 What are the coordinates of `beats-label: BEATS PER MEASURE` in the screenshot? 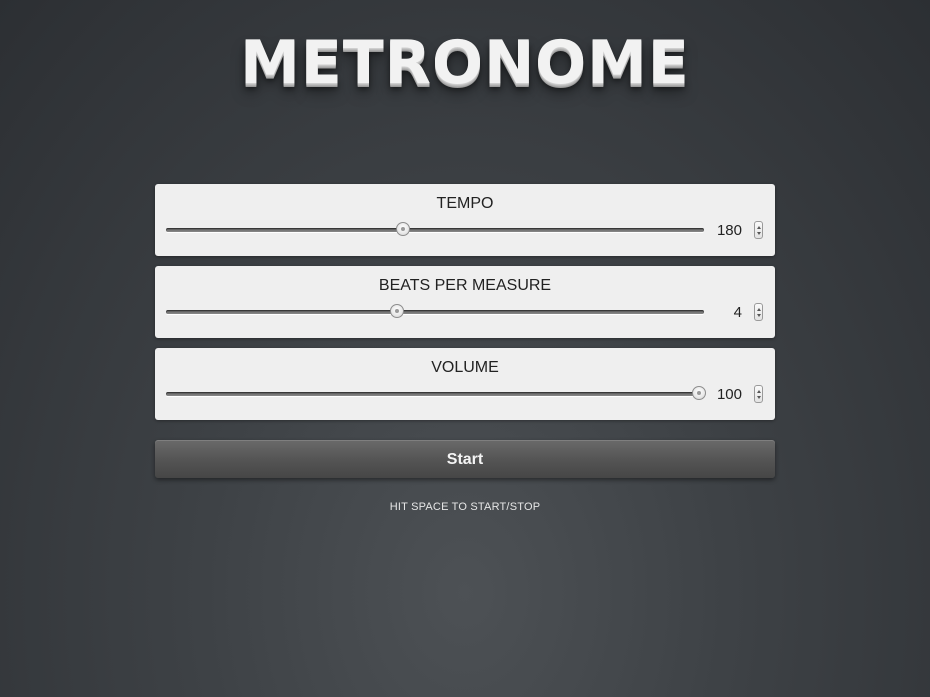 It's located at (465, 285).